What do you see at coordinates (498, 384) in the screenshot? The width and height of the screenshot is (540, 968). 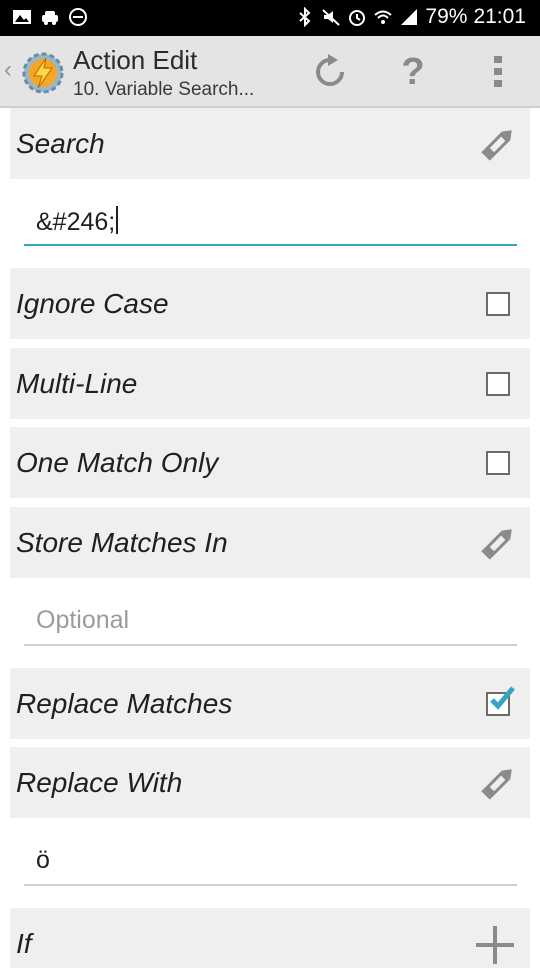 I see `multi-line-checkbox` at bounding box center [498, 384].